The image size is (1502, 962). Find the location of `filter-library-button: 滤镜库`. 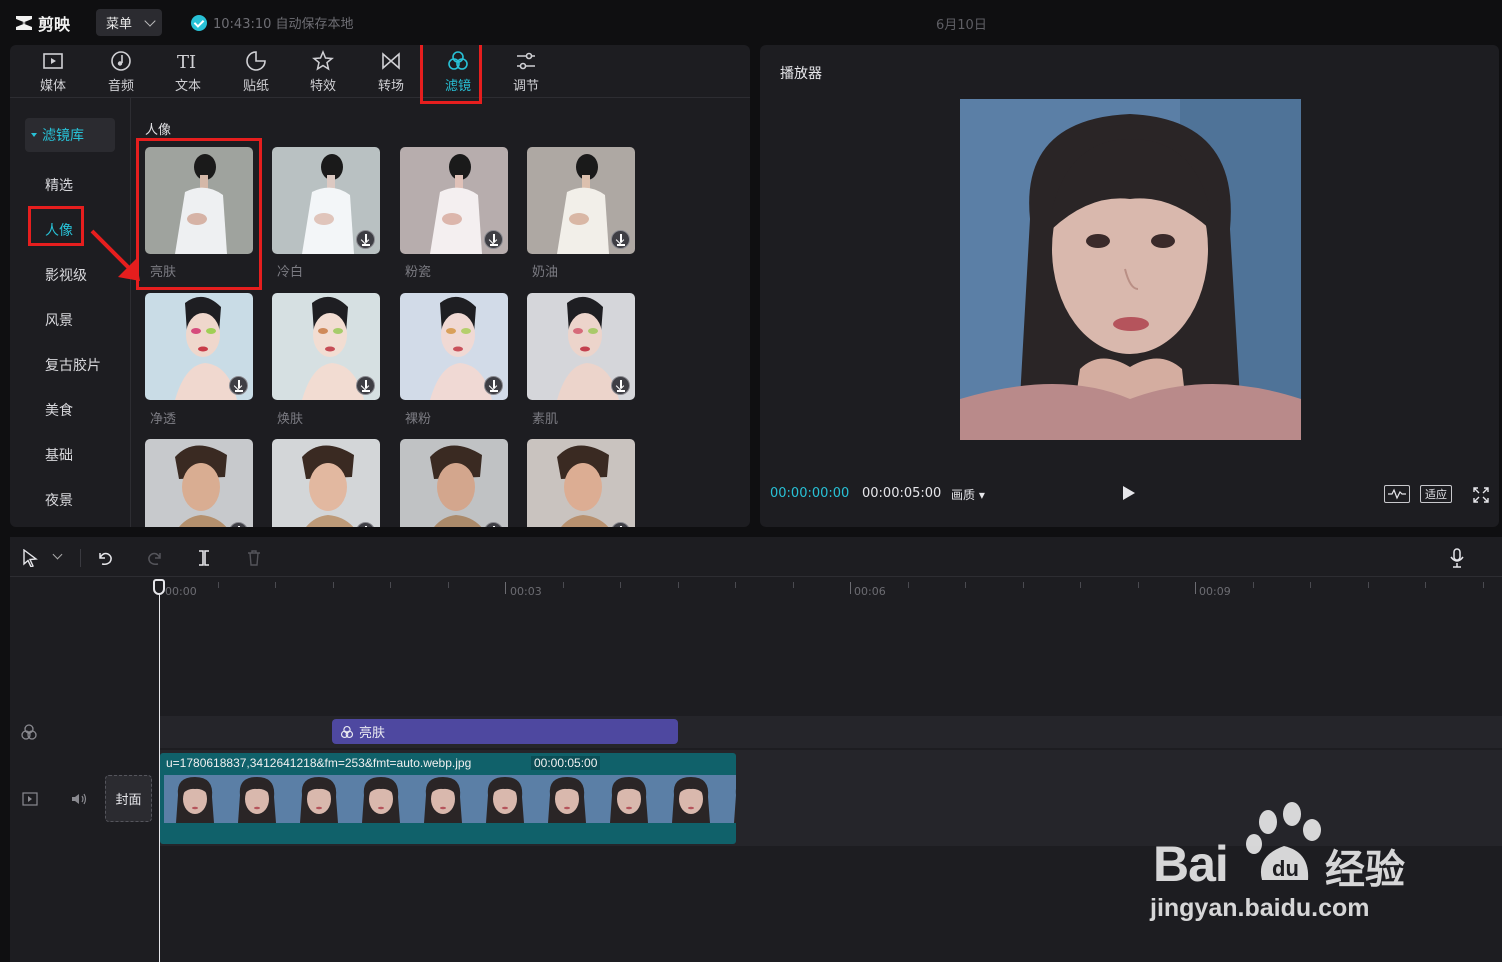

filter-library-button: 滤镜库 is located at coordinates (70, 135).